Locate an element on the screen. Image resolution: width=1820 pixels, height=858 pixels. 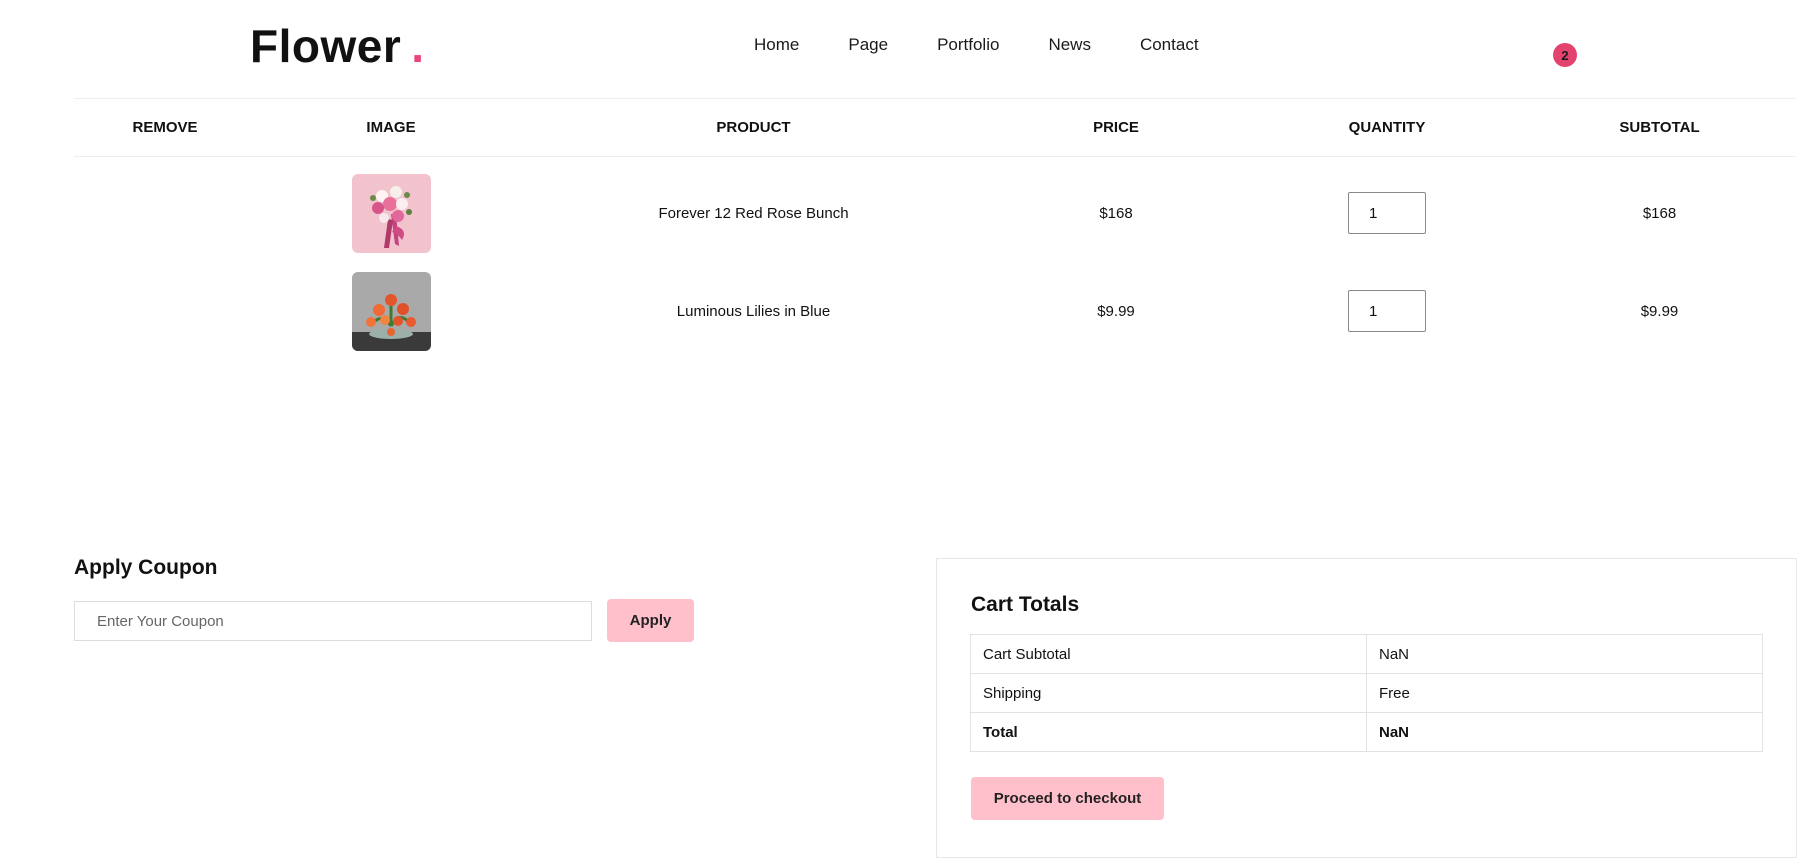
rose-bouquet-image is located at coordinates (391, 213).